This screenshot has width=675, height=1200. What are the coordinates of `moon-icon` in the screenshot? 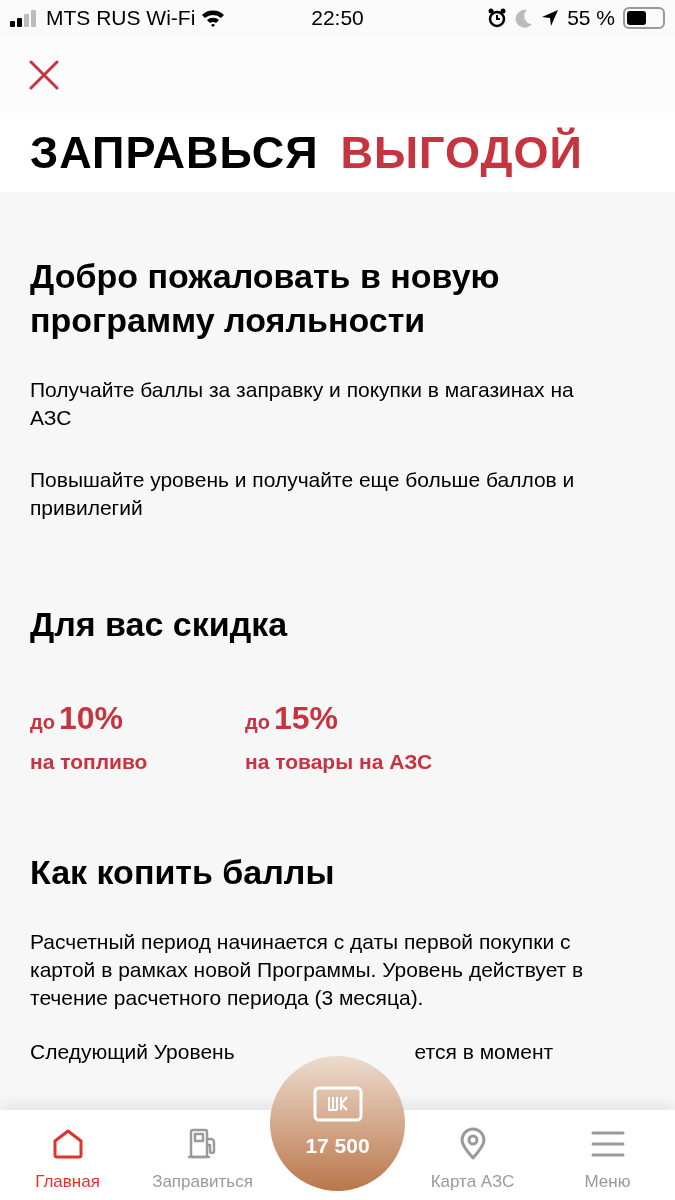 It's located at (524, 18).